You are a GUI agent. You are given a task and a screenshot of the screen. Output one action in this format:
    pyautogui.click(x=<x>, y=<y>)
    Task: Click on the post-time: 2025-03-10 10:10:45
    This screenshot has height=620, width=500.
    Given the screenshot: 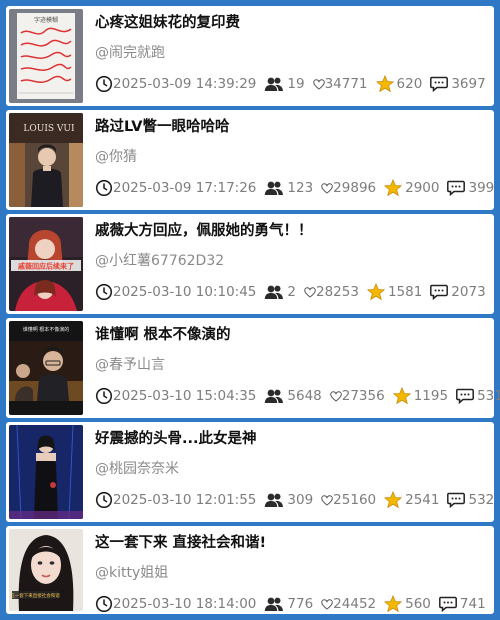 What is the action you would take?
    pyautogui.click(x=185, y=292)
    